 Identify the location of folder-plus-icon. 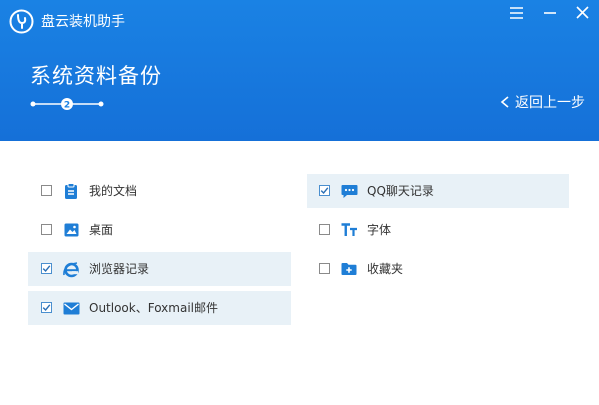
(349, 269).